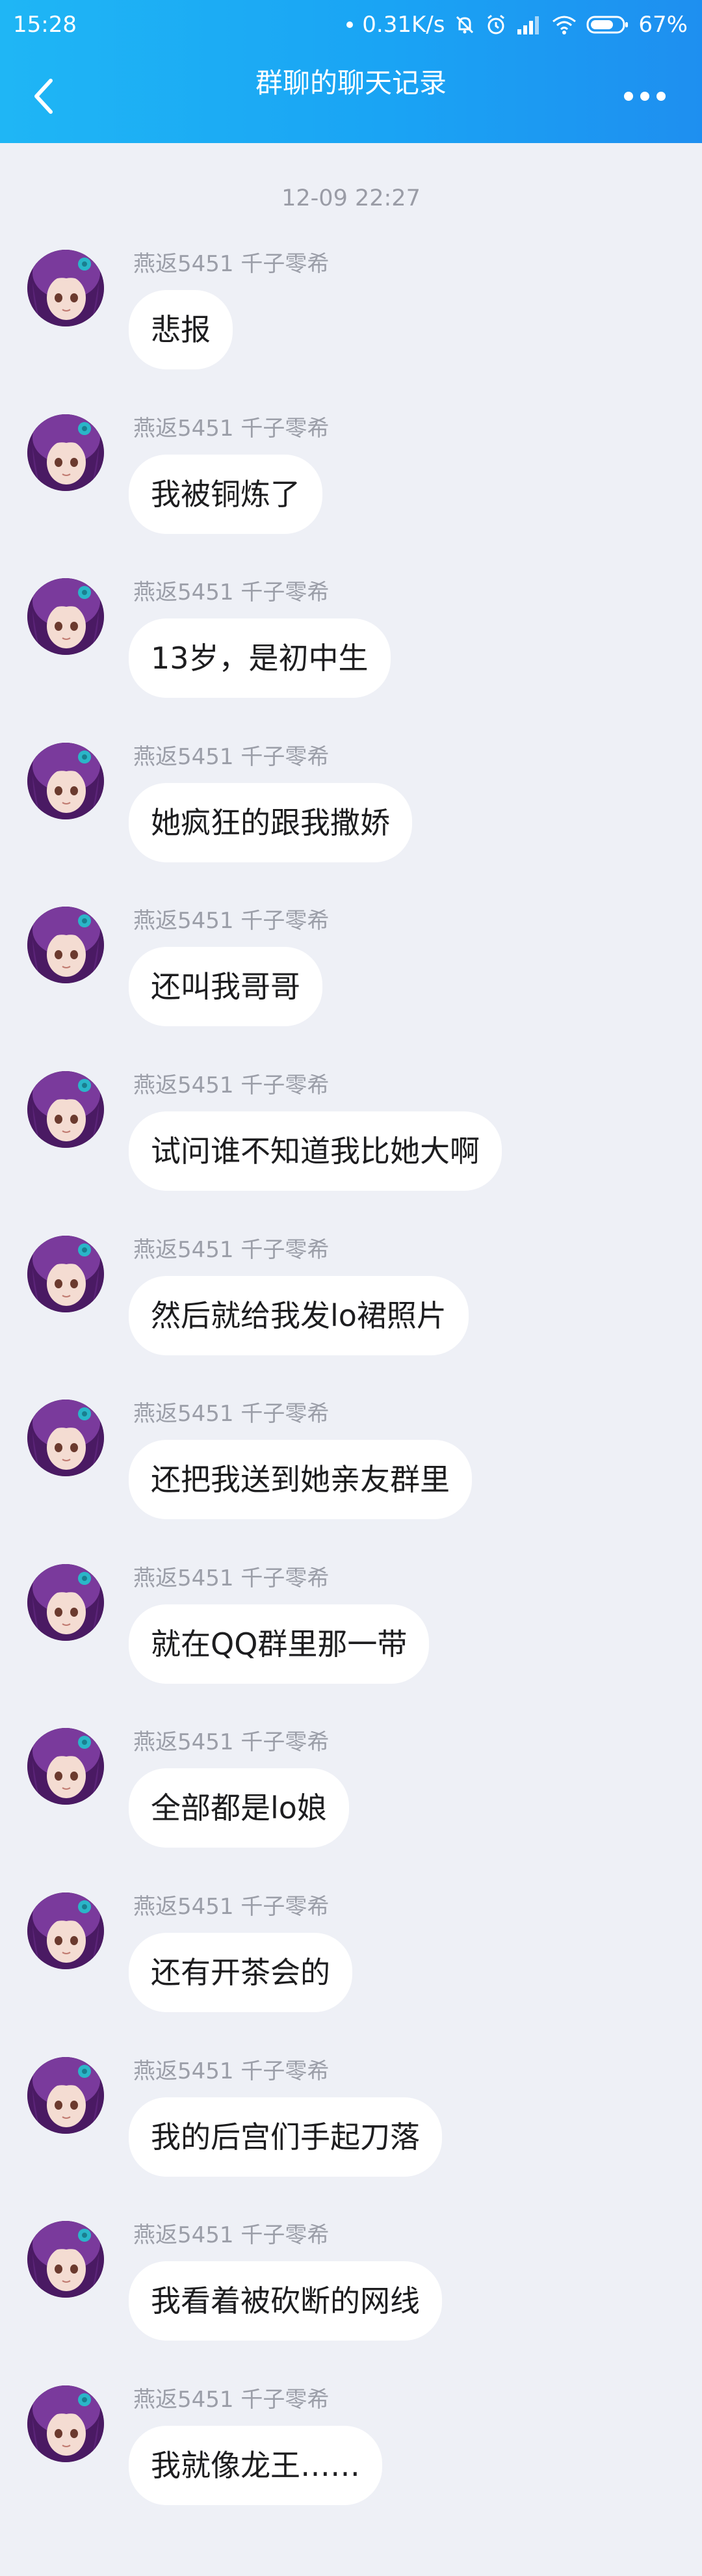 The image size is (702, 2576). Describe the element at coordinates (316, 1151) in the screenshot. I see `message-bubble: 试问谁不知道我比她大啊` at that location.